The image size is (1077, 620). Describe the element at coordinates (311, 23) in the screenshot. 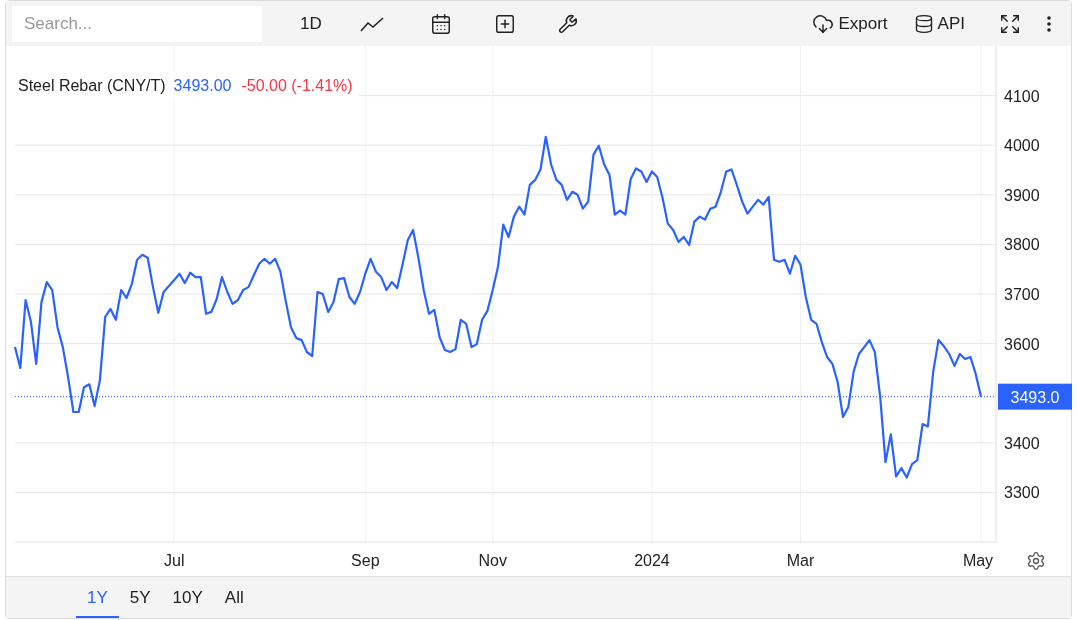

I see `interval-button: 1D` at that location.